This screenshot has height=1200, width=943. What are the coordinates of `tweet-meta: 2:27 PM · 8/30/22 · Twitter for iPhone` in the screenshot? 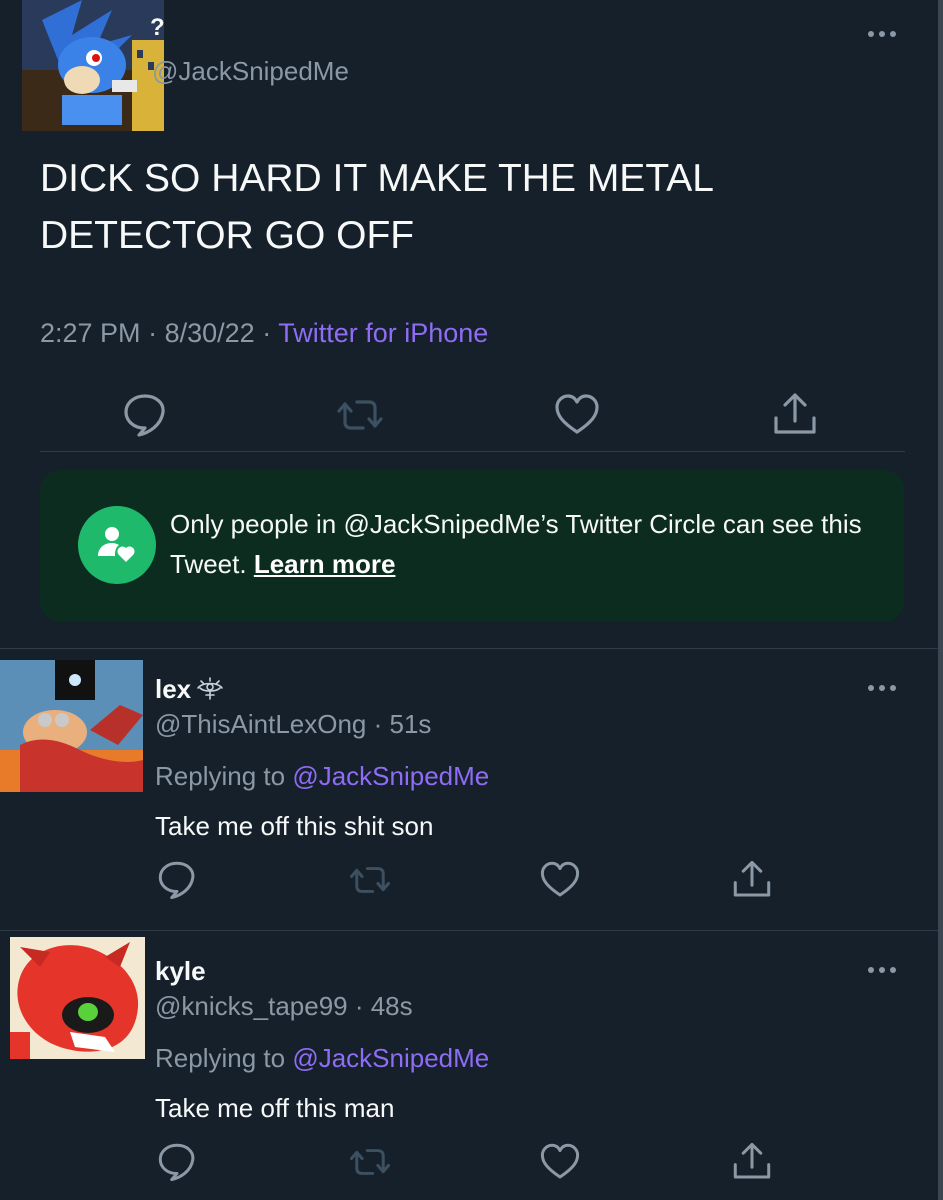 It's located at (264, 333).